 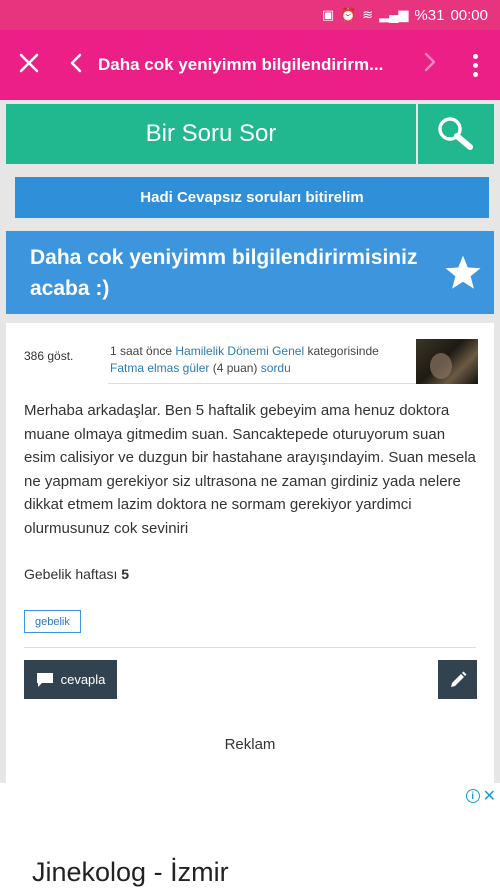 I want to click on search-button, so click(x=455, y=134).